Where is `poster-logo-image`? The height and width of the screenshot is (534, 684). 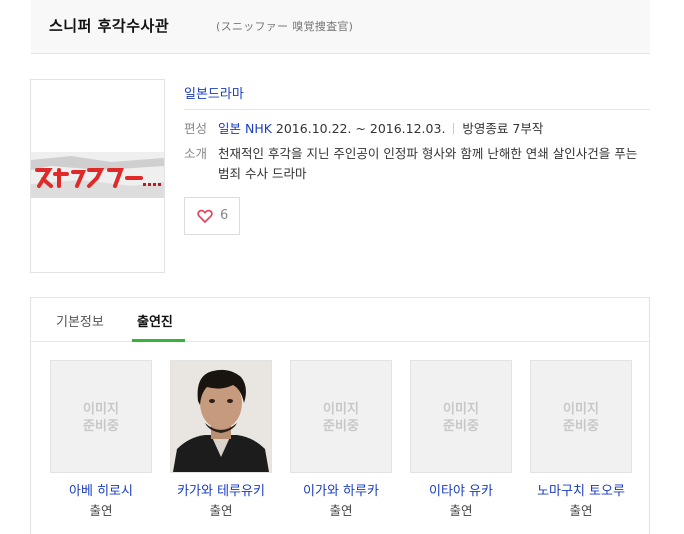 poster-logo-image is located at coordinates (97, 175).